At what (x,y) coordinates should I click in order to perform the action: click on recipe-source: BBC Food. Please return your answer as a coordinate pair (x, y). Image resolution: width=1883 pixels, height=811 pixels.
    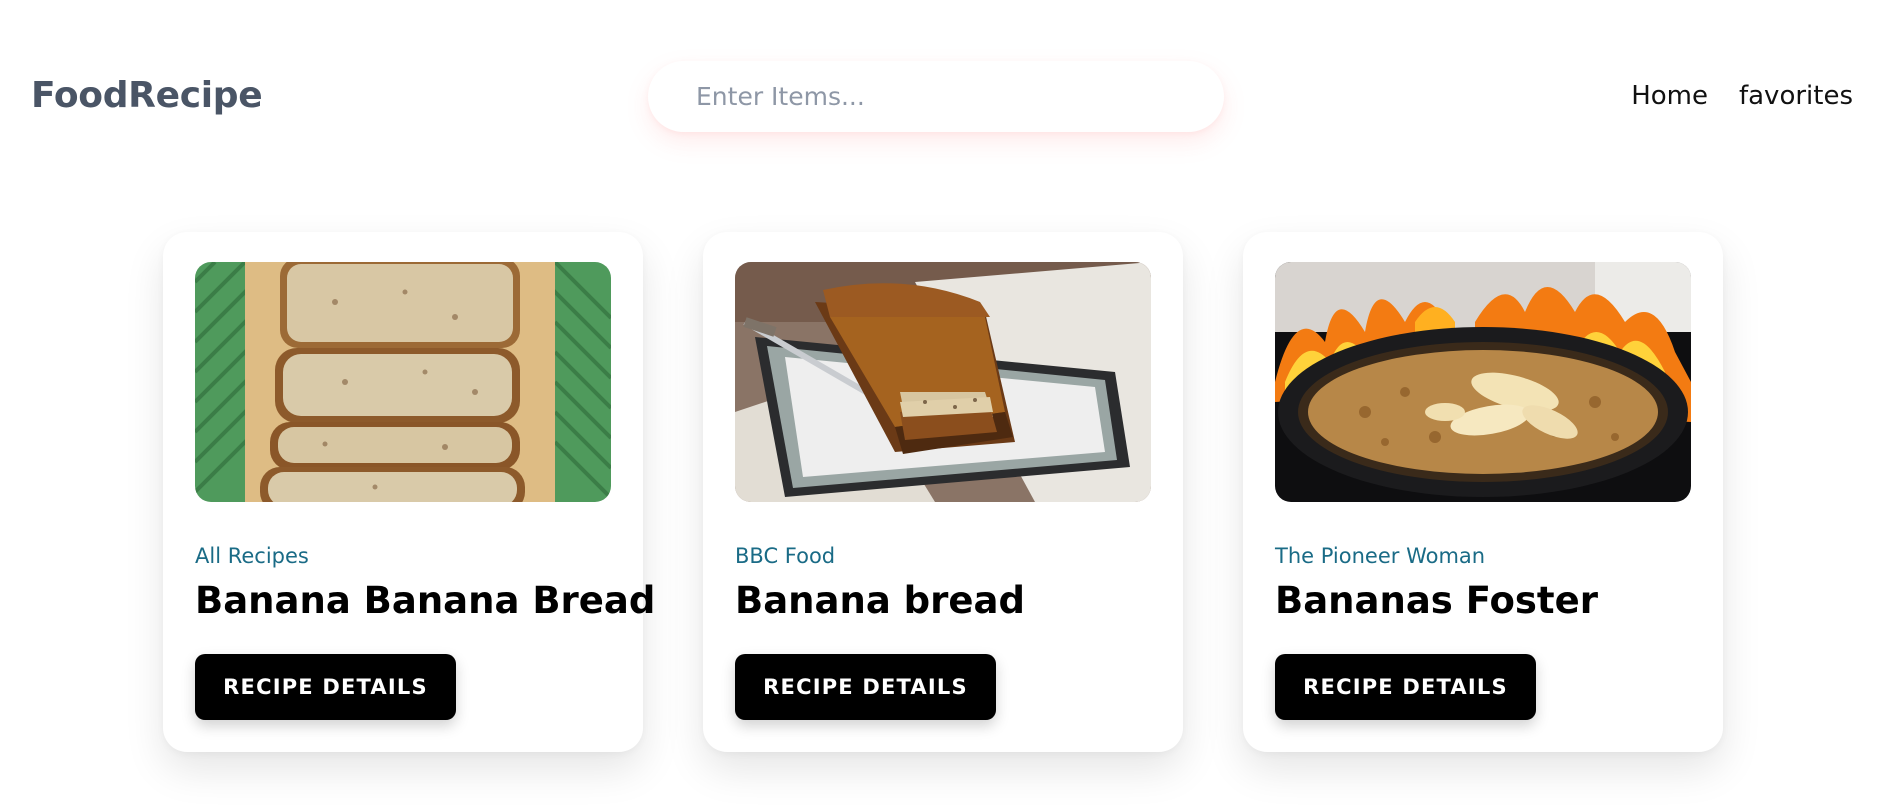
    Looking at the image, I should click on (785, 556).